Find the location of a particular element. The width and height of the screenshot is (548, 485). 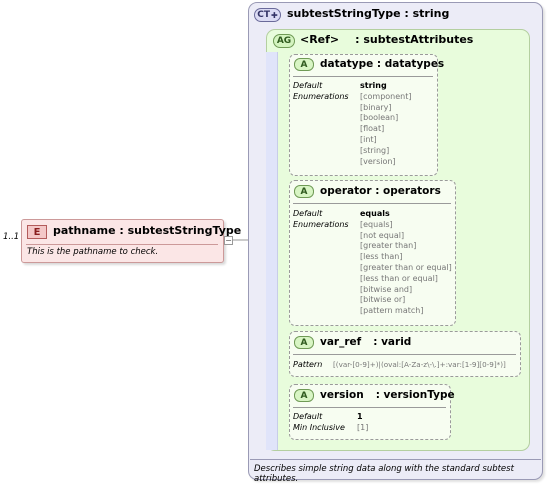

pattern-label: Pattern is located at coordinates (308, 364).